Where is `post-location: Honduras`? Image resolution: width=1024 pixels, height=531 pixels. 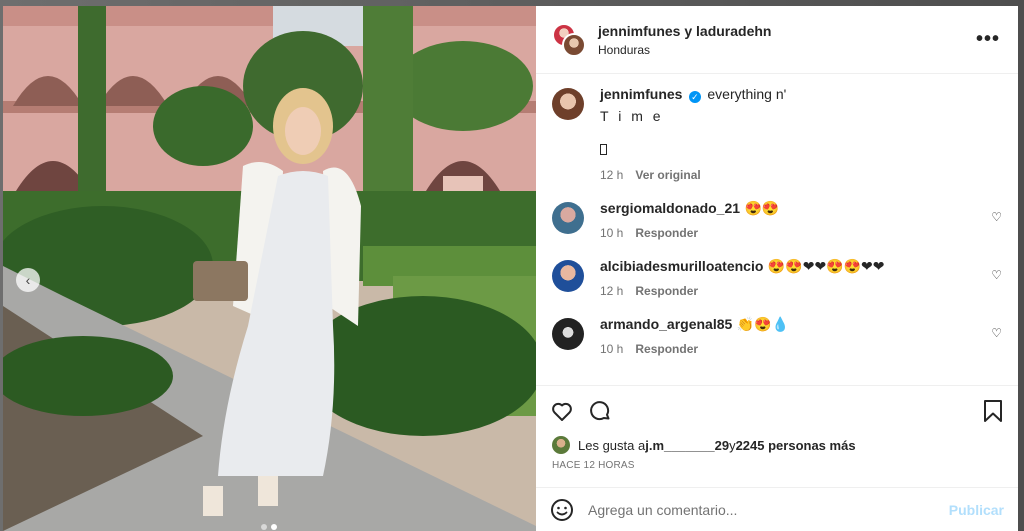 post-location: Honduras is located at coordinates (684, 50).